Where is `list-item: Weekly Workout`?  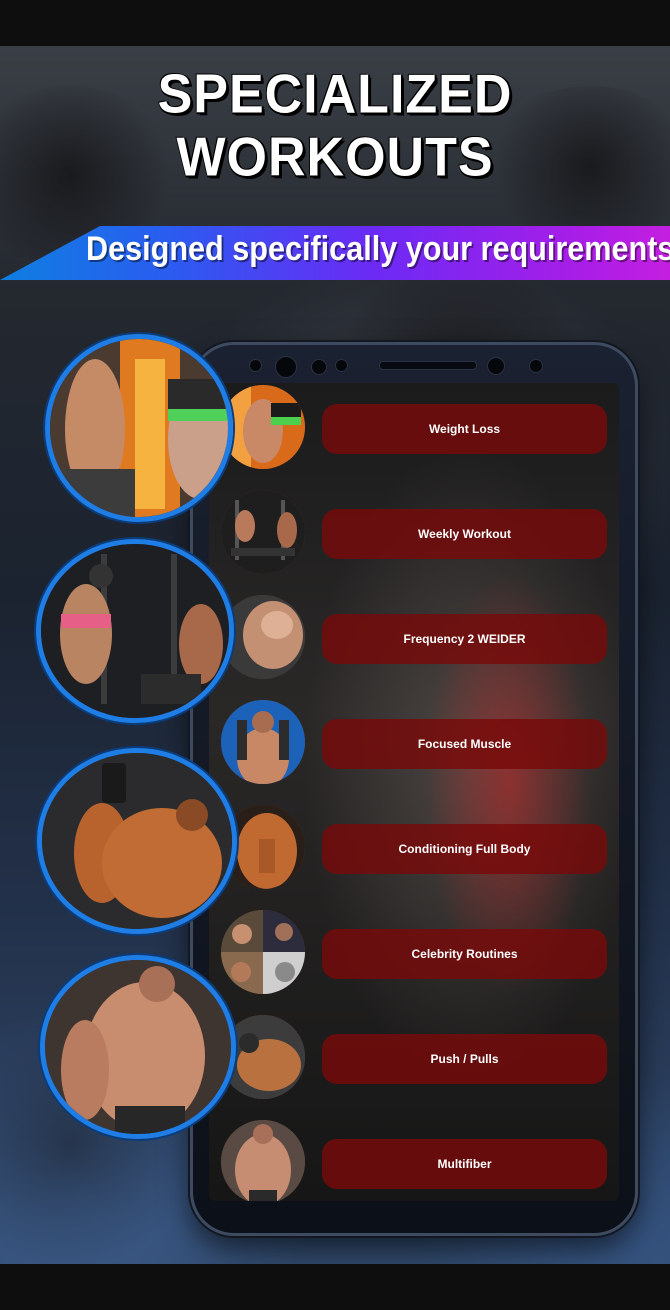
list-item: Weekly Workout is located at coordinates (414, 540).